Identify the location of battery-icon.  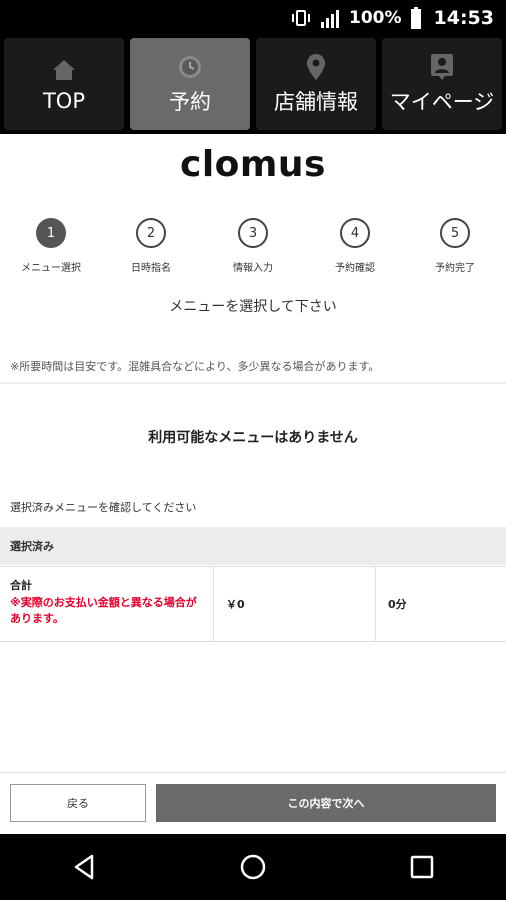
(416, 18).